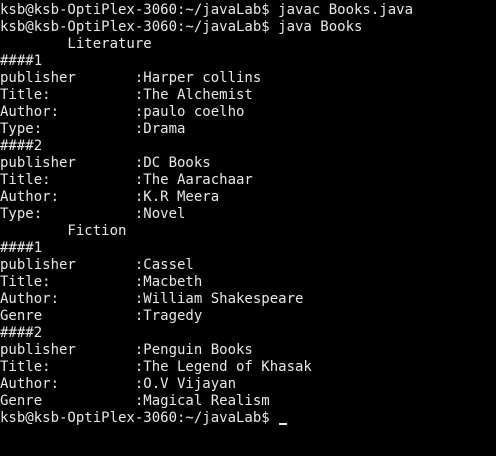 The image size is (496, 456). I want to click on terminal-line: Title: :The Alchemist, so click(126, 95).